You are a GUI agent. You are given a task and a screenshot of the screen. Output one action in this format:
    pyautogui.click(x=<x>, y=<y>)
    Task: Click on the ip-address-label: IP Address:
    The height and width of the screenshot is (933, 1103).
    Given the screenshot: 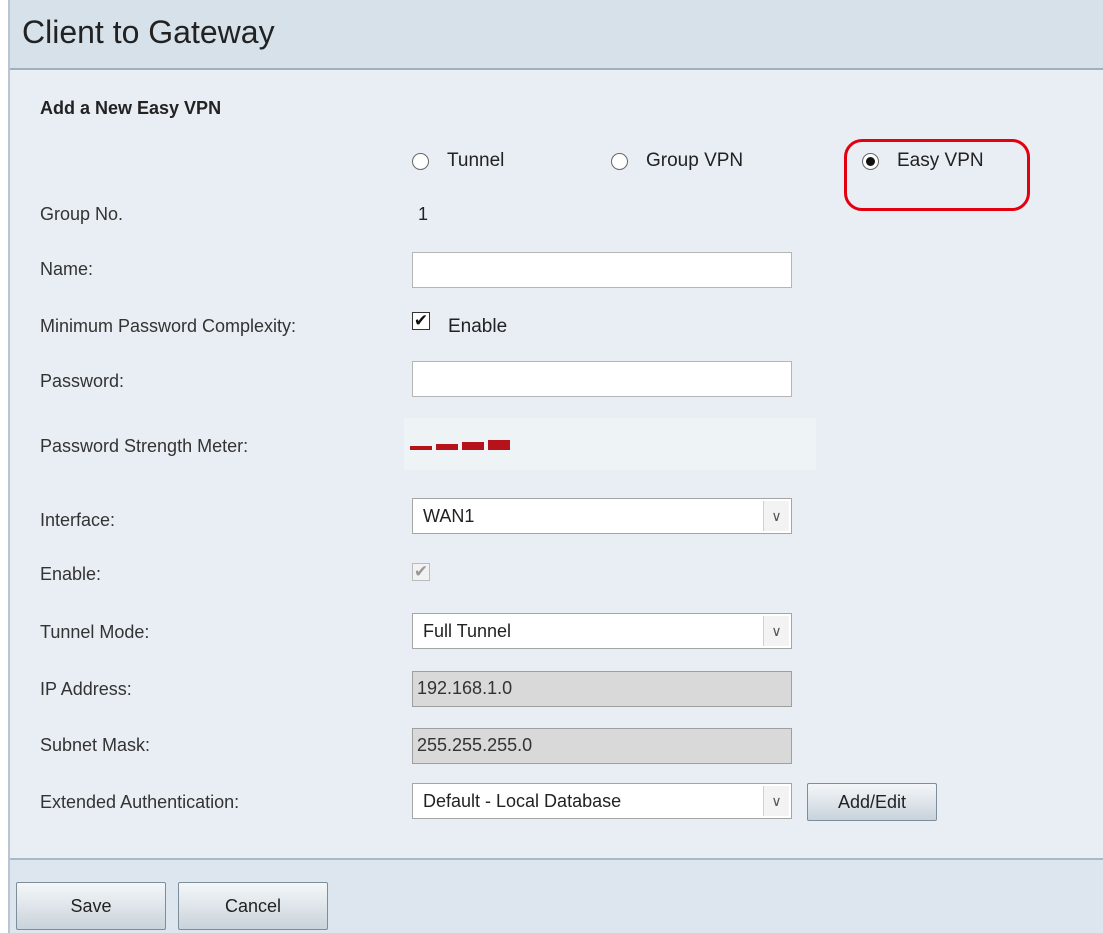 What is the action you would take?
    pyautogui.click(x=86, y=689)
    